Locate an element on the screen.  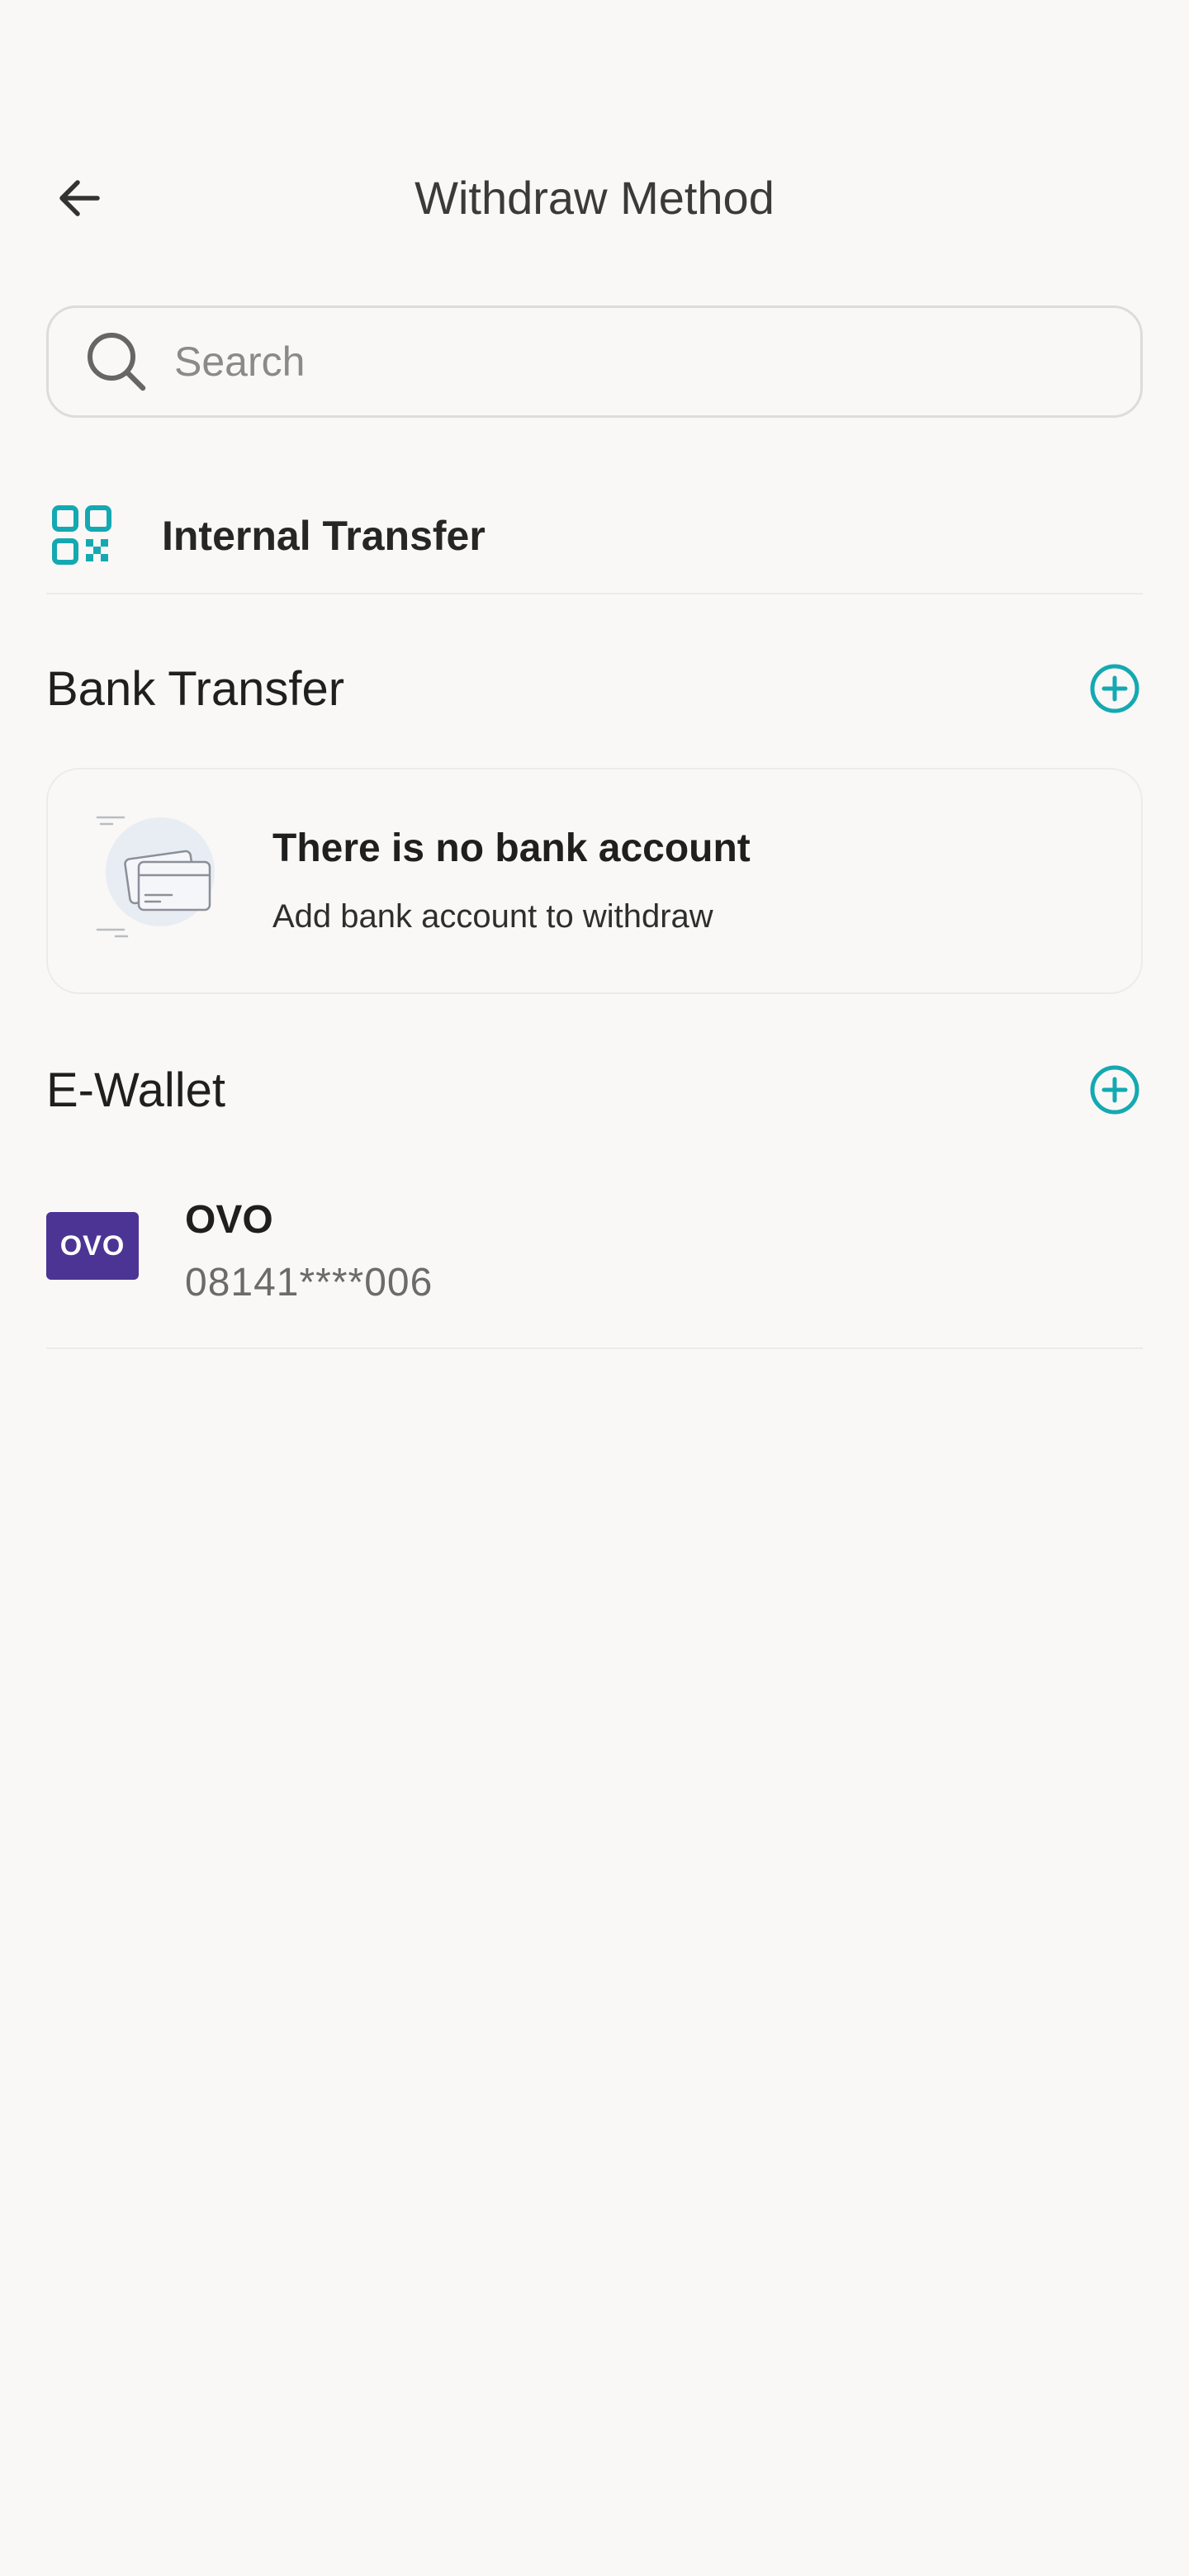
e-wallet-header: E-Wallet is located at coordinates (594, 1090).